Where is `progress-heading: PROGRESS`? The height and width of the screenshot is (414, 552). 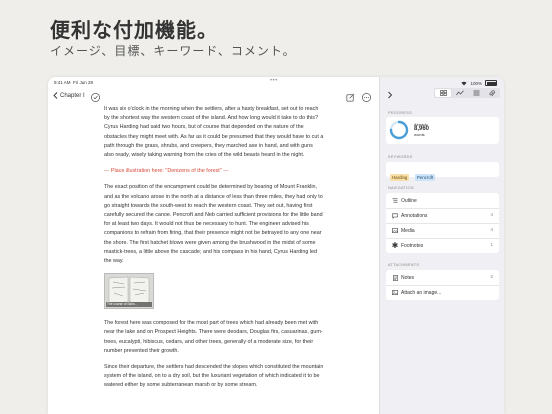
progress-heading: PROGRESS is located at coordinates (400, 113).